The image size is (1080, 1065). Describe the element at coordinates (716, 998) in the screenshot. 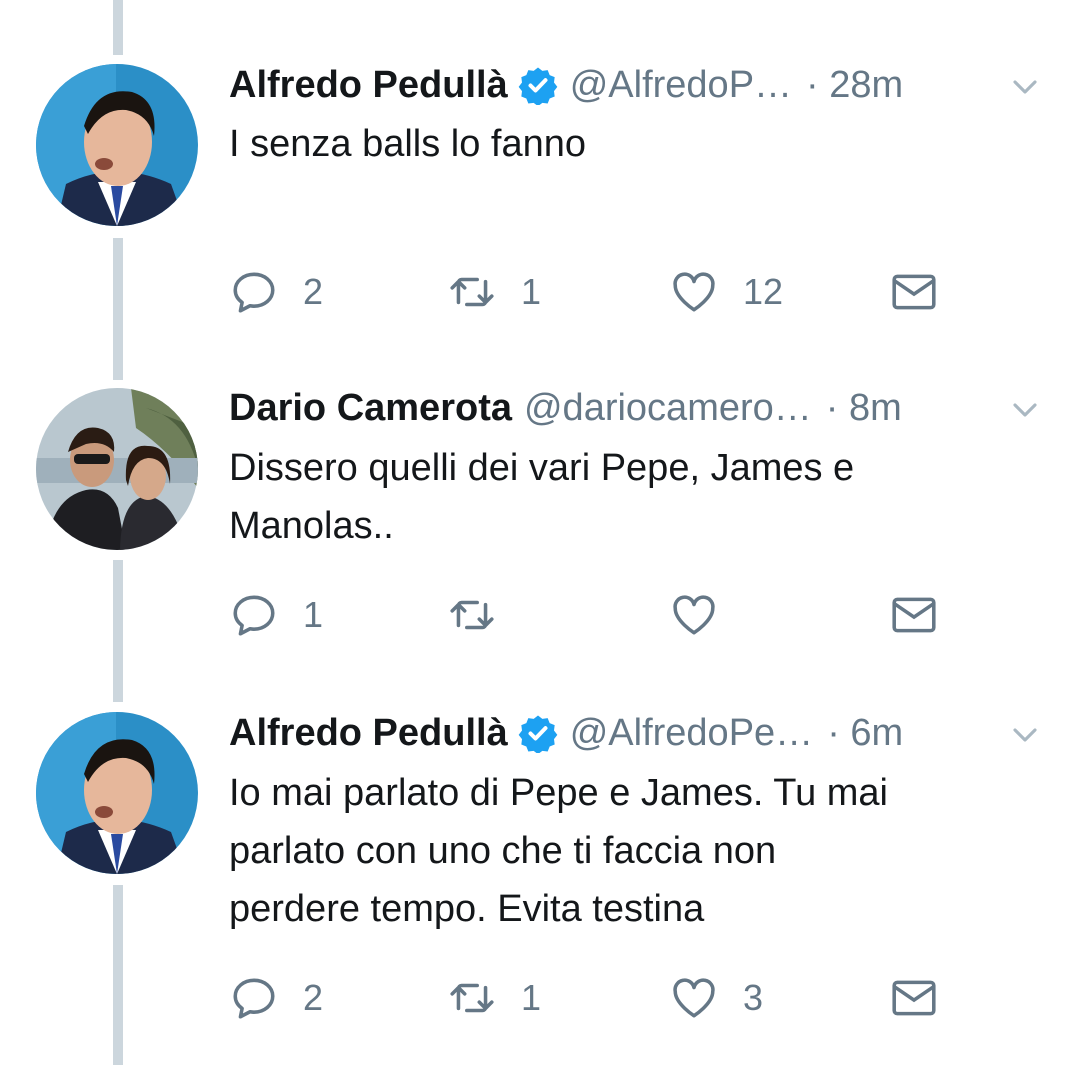

I see `like-button: 3` at that location.